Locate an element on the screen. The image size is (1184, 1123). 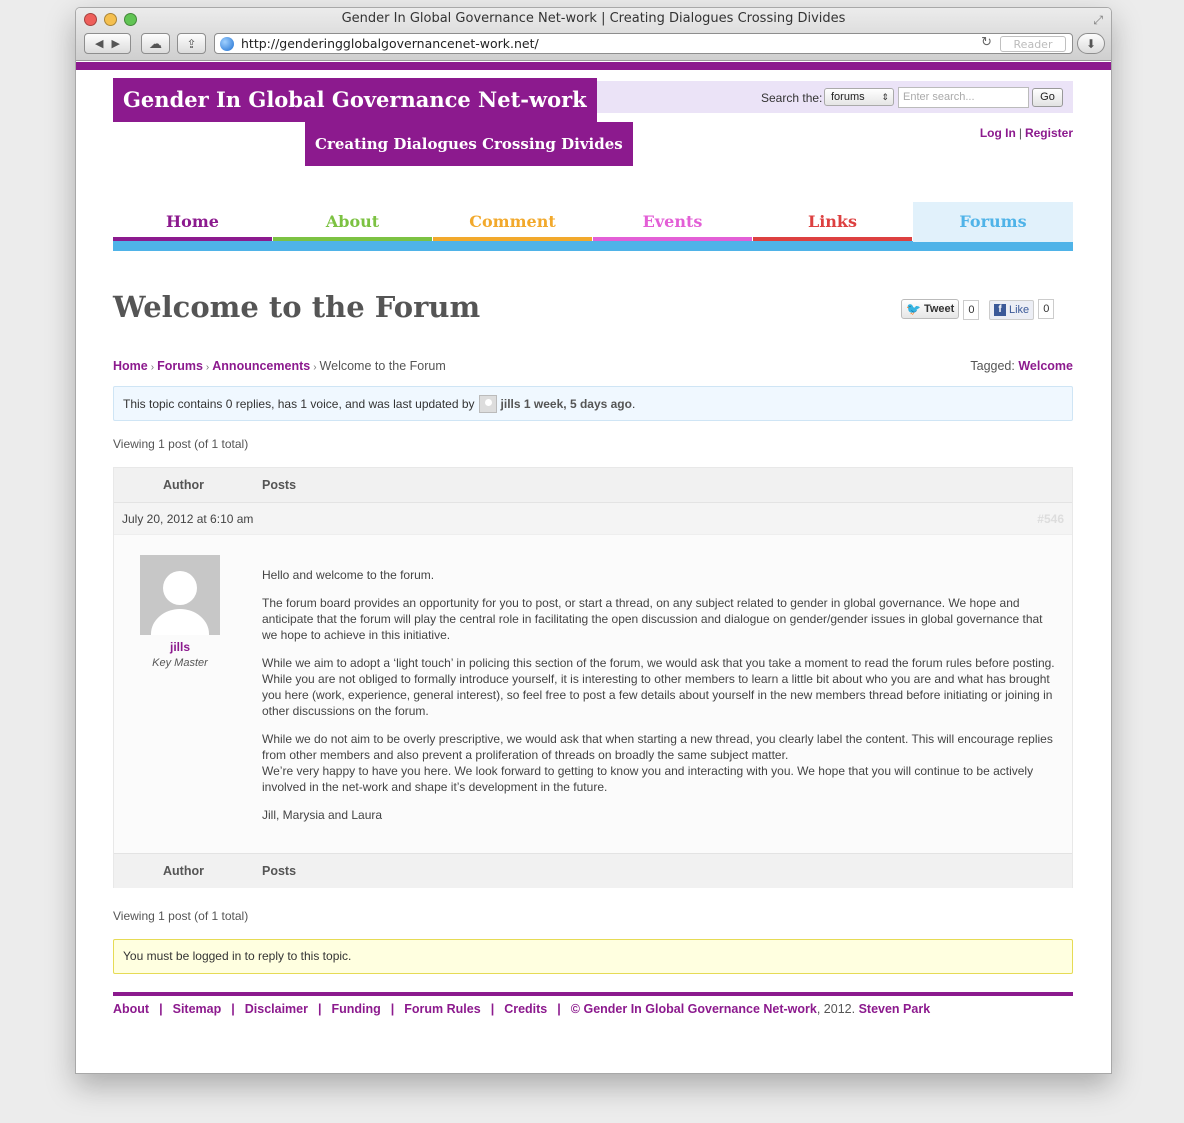
download-icon: ⬇ is located at coordinates (1091, 43).